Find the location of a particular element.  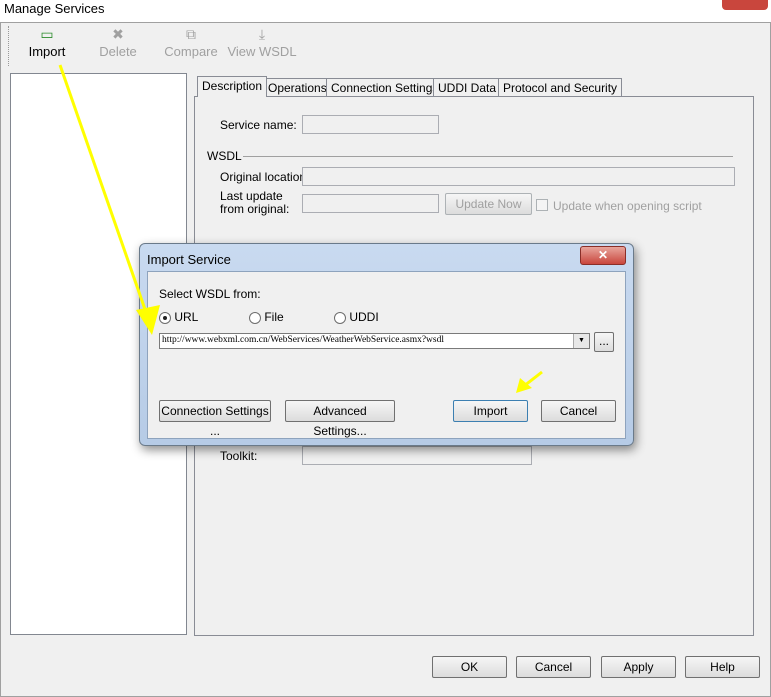

import-icon: ▭ is located at coordinates (47, 34).